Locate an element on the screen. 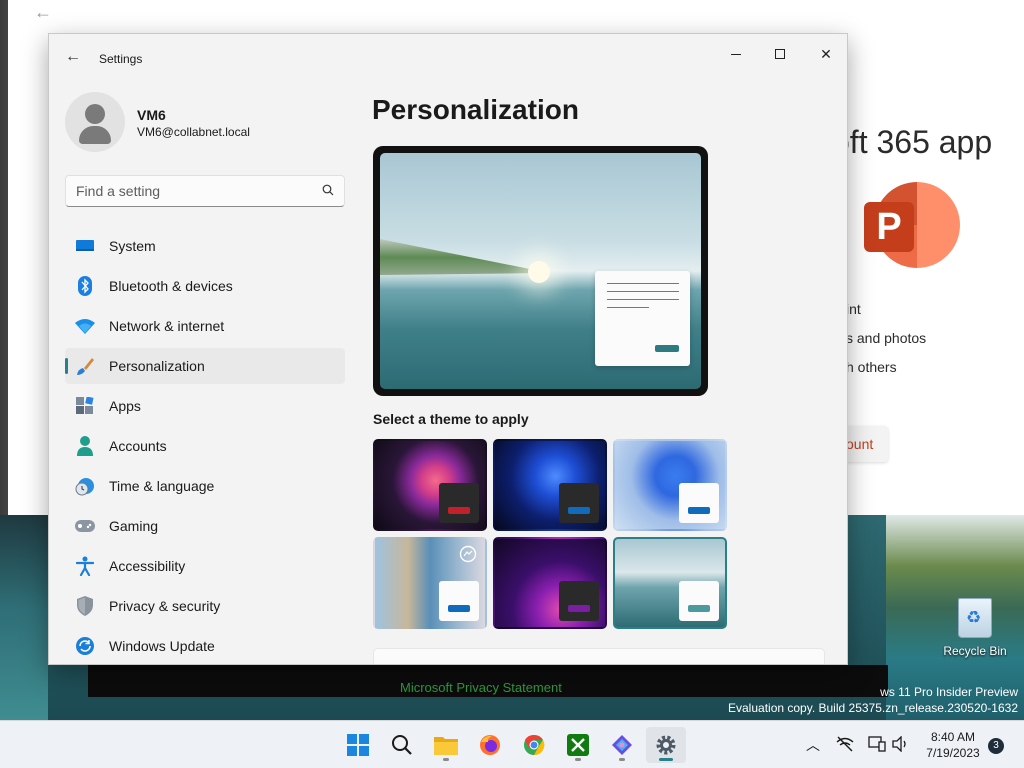 The height and width of the screenshot is (768, 1024). copilot-icon is located at coordinates (622, 745).